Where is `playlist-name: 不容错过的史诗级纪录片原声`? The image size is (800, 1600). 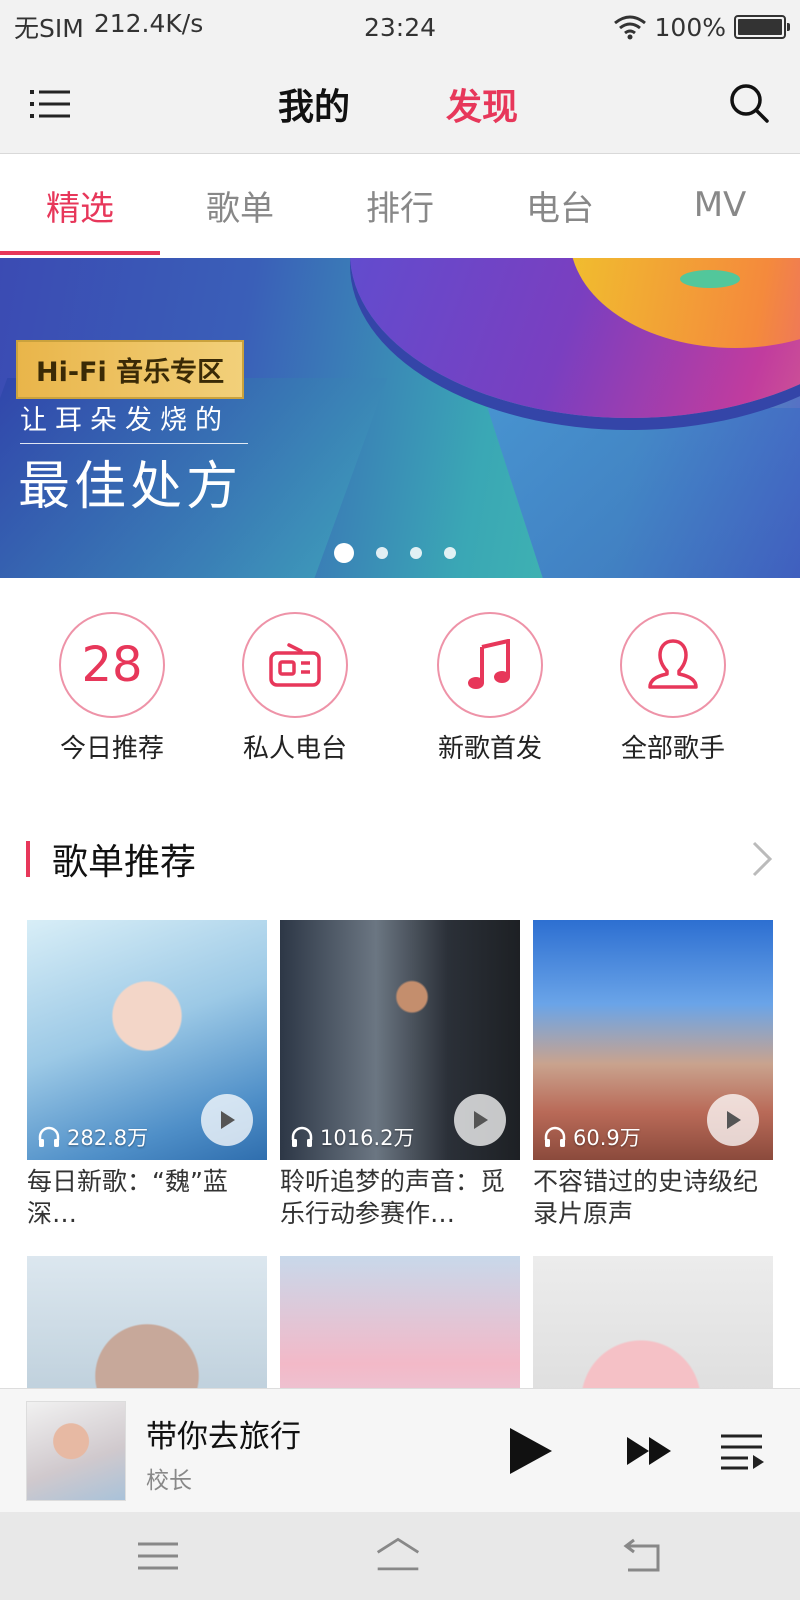 playlist-name: 不容错过的史诗级纪录片原声 is located at coordinates (646, 1197).